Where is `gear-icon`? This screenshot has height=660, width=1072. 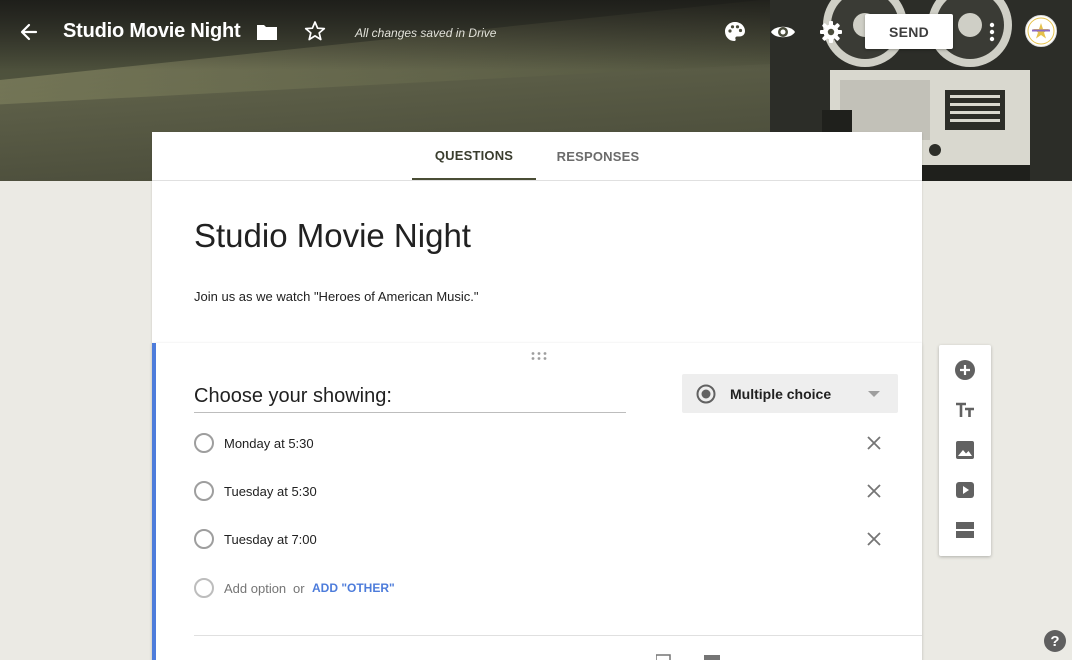 gear-icon is located at coordinates (831, 32).